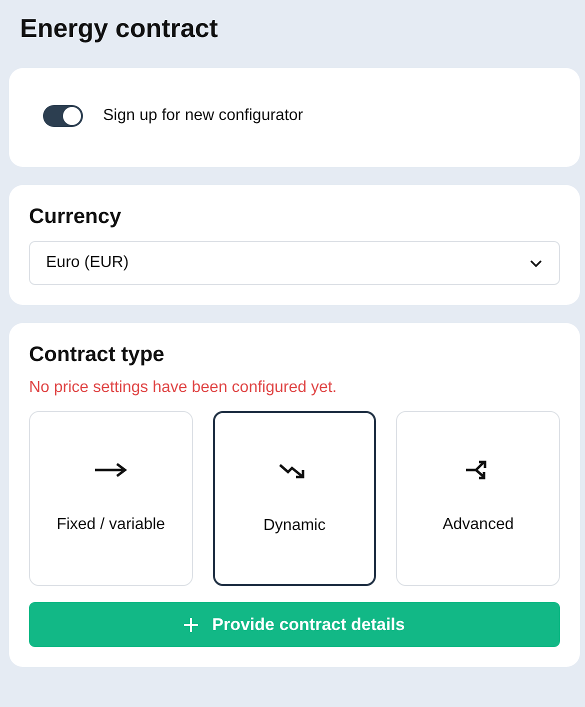 The height and width of the screenshot is (707, 585). What do you see at coordinates (191, 625) in the screenshot?
I see `plus-icon` at bounding box center [191, 625].